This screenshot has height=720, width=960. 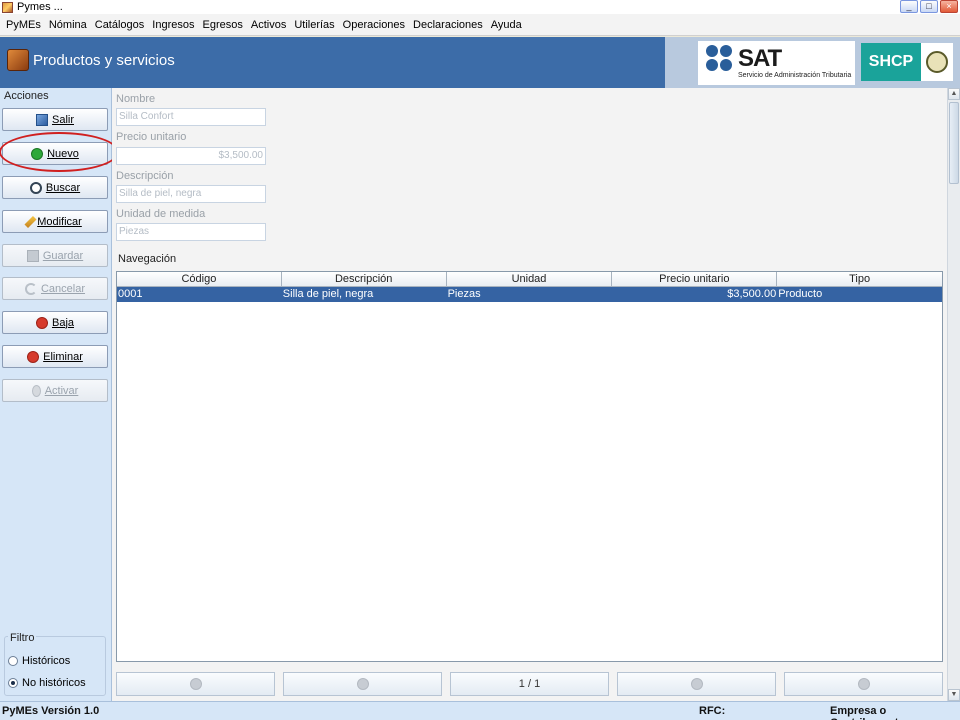 What do you see at coordinates (145, 176) in the screenshot?
I see `descripcion-label: Descripción` at bounding box center [145, 176].